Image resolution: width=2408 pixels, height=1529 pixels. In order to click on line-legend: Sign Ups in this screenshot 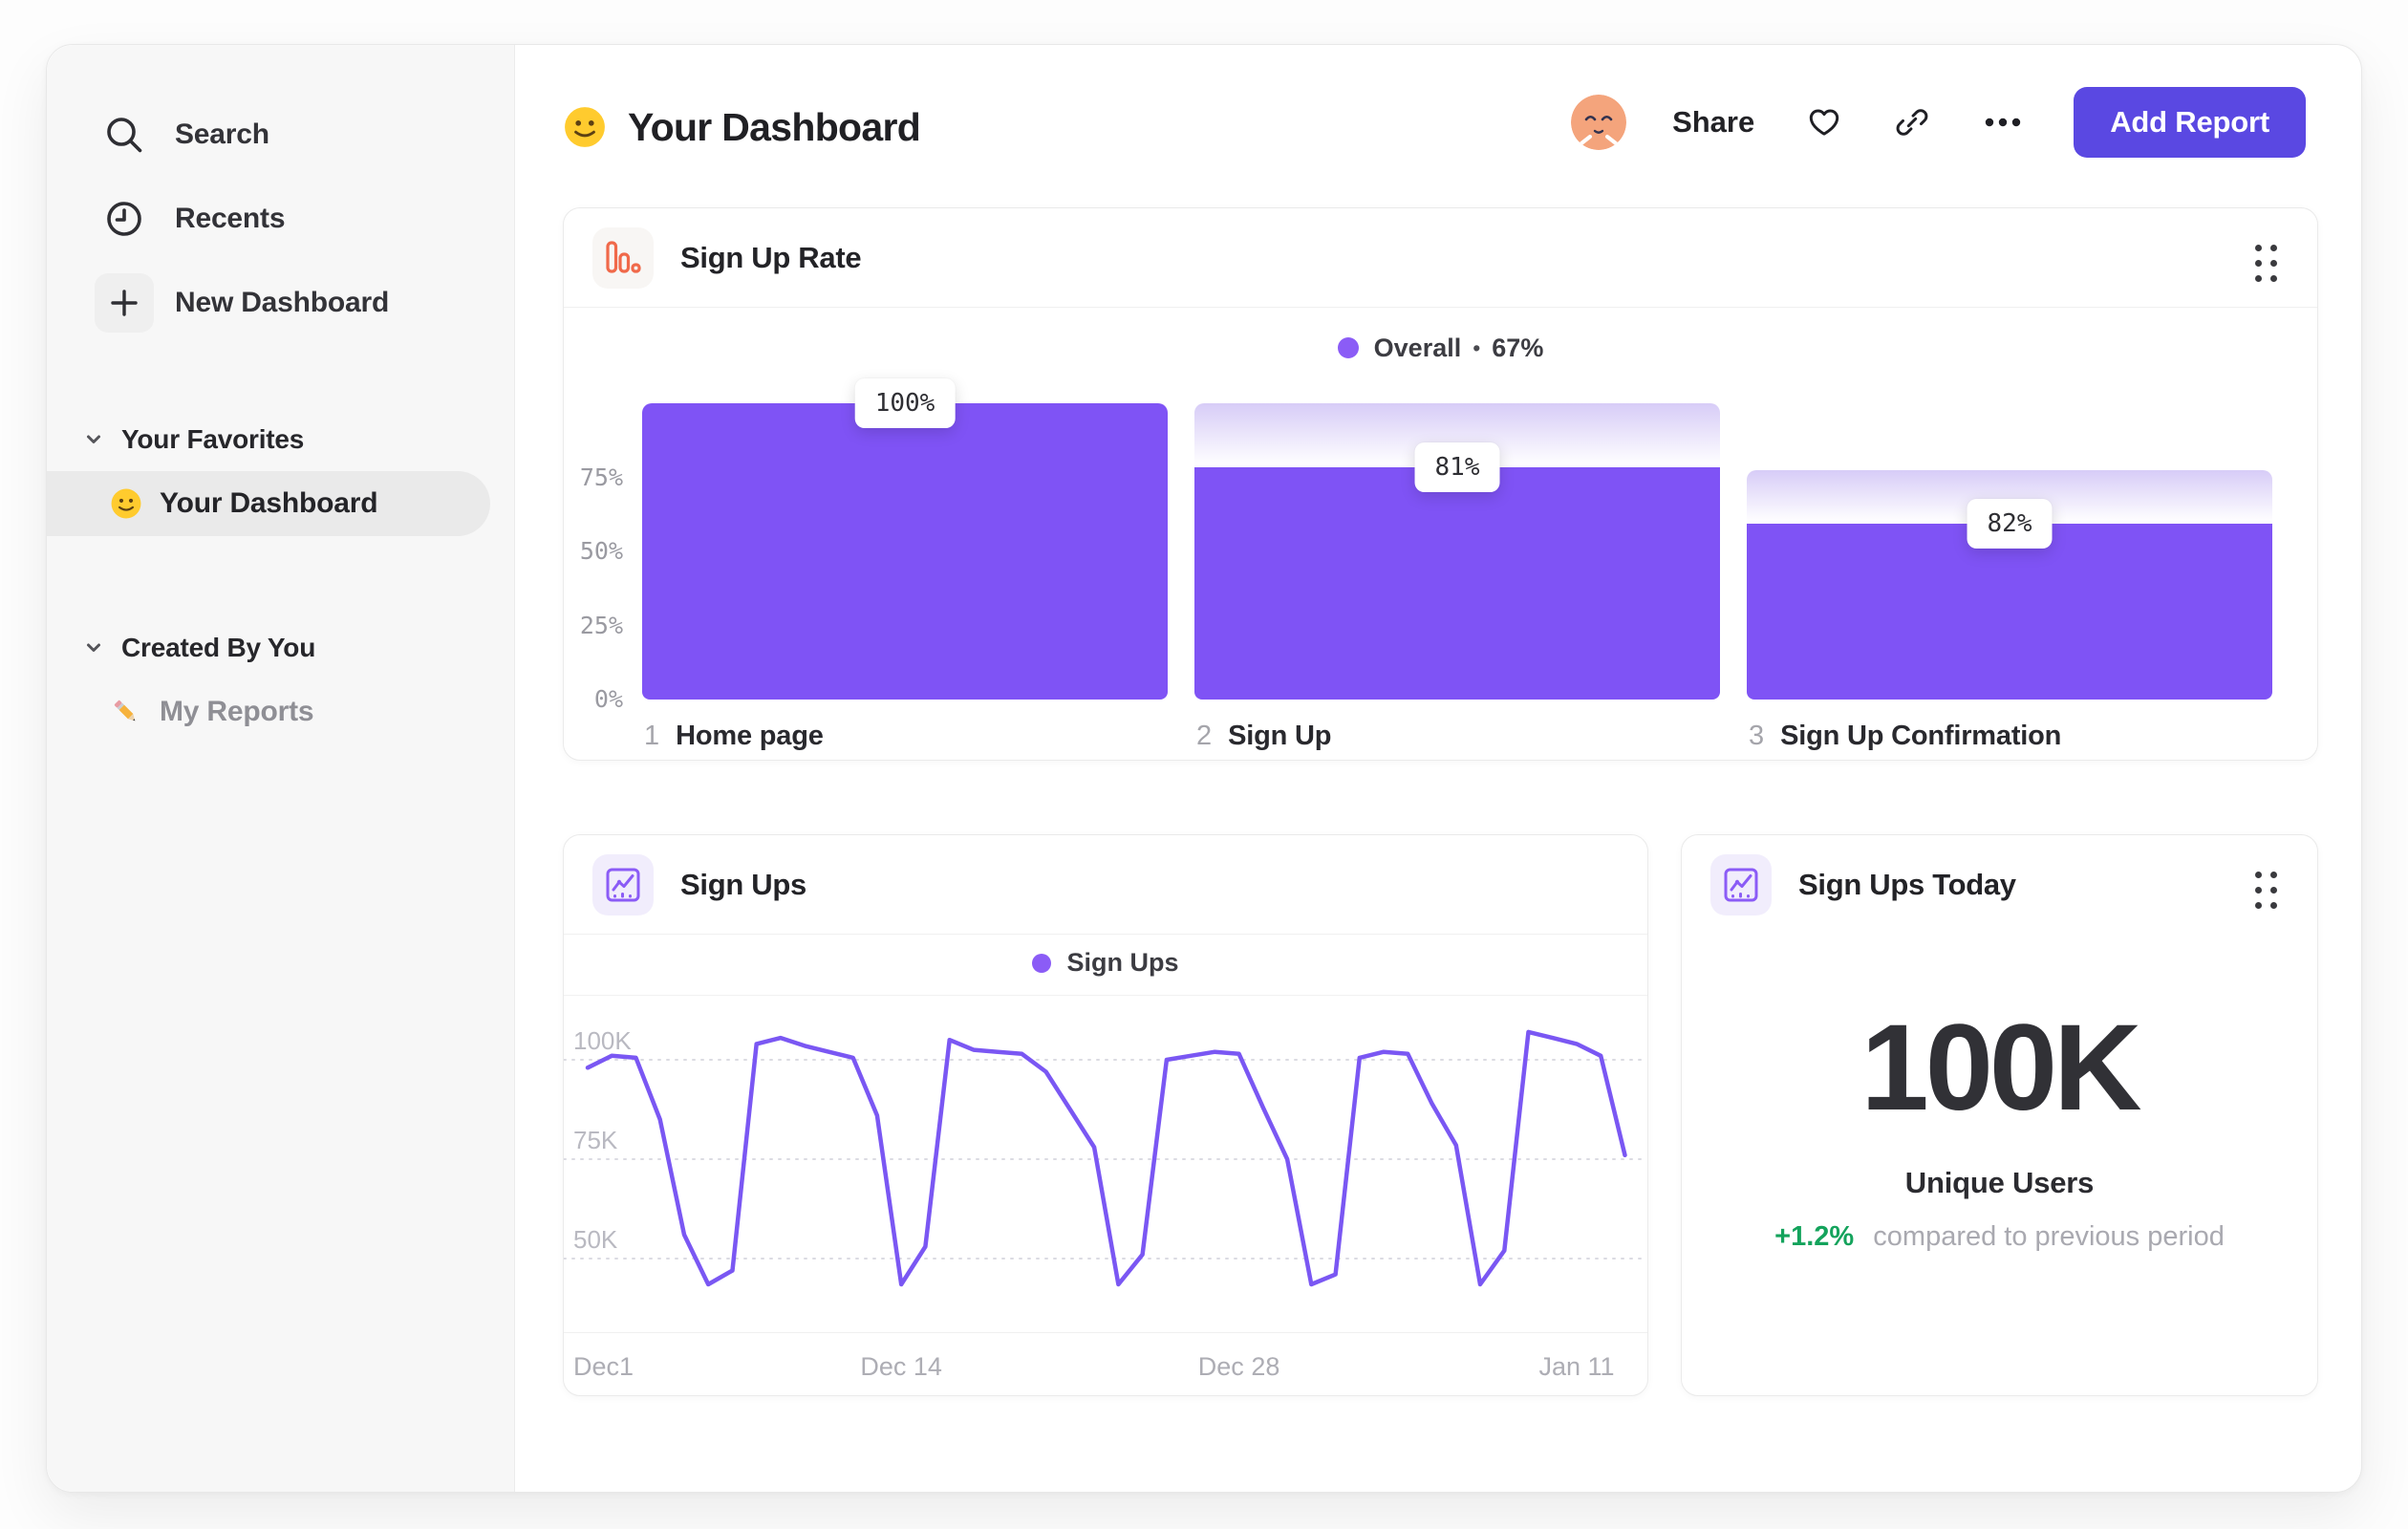, I will do `click(1106, 963)`.